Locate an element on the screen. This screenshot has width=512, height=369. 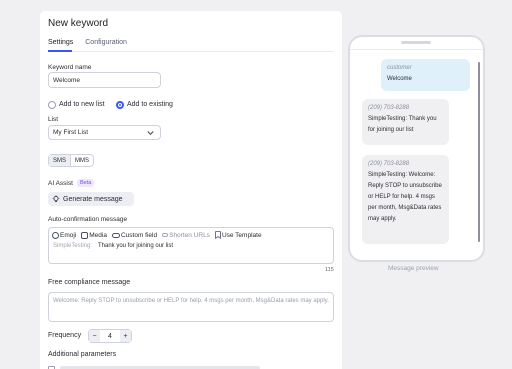
frequency-stepper: − 4 + is located at coordinates (110, 336).